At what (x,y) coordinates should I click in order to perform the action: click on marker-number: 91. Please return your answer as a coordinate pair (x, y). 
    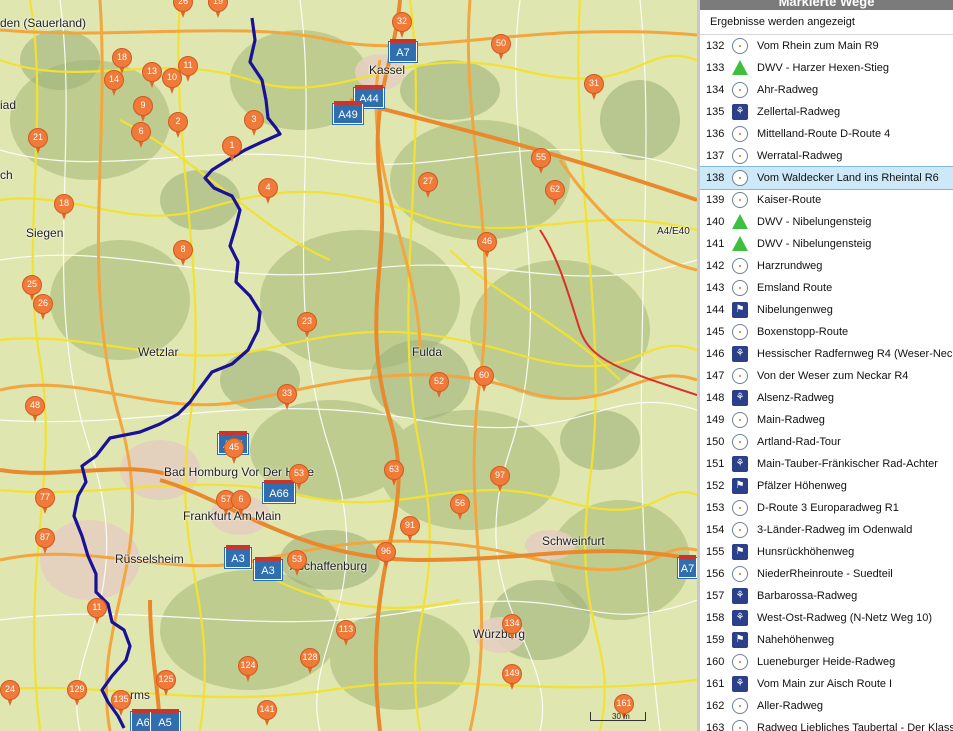
    Looking at the image, I should click on (409, 525).